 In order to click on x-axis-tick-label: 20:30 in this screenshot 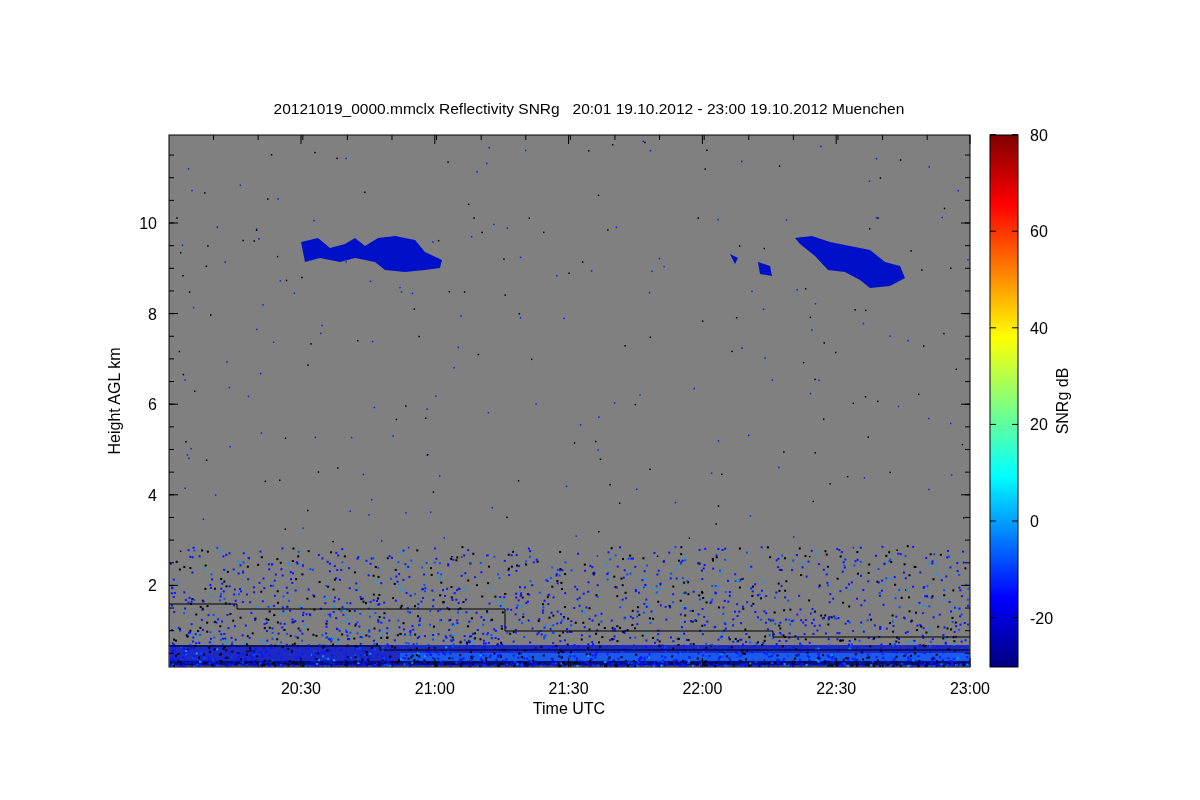, I will do `click(301, 688)`.